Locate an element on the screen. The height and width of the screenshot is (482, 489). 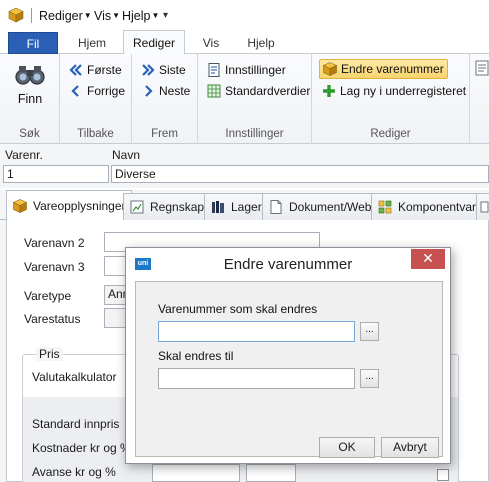
tab-dokument-web: Dokument/Web is located at coordinates (320, 206).